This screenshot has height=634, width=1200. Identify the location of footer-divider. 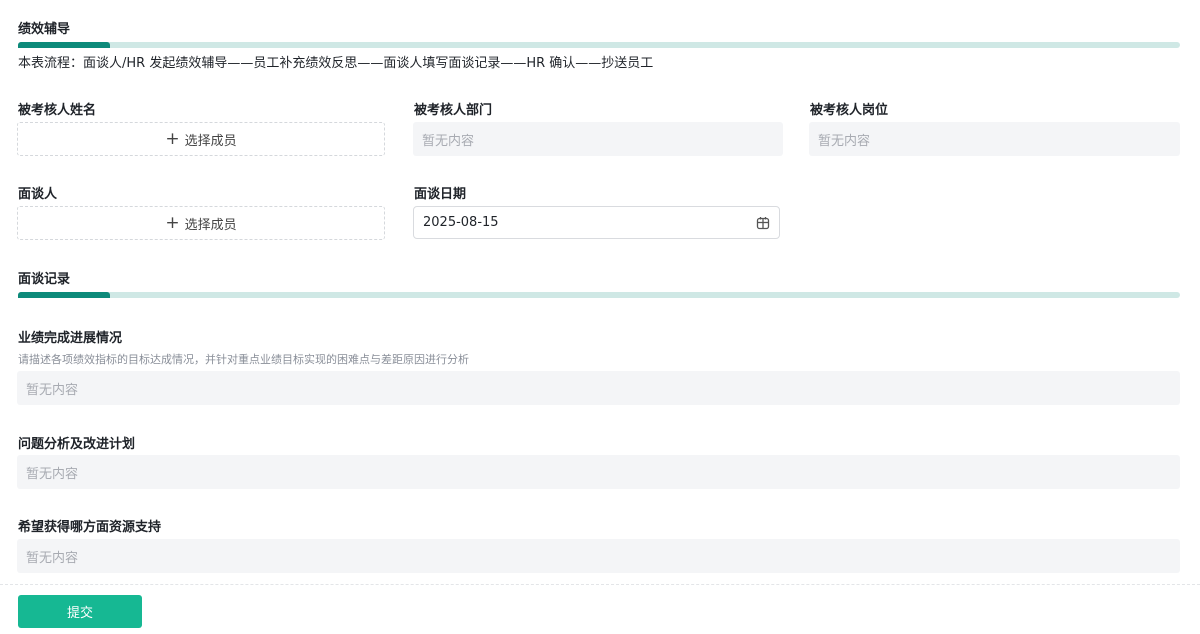
(600, 584).